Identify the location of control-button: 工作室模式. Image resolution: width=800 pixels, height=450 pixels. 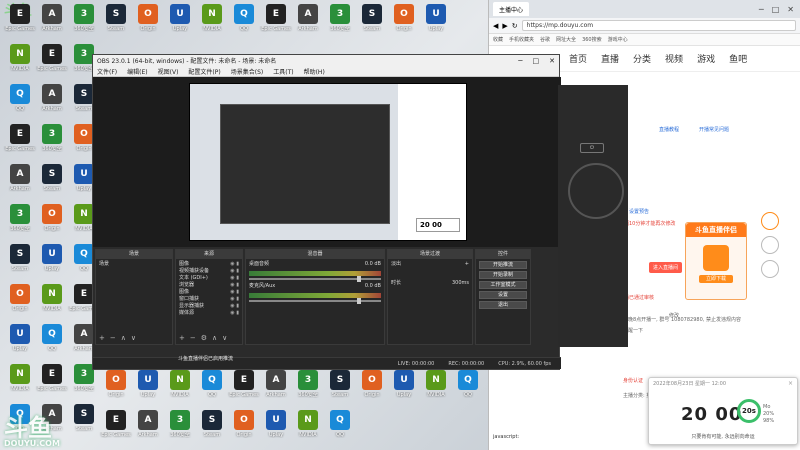
(503, 285).